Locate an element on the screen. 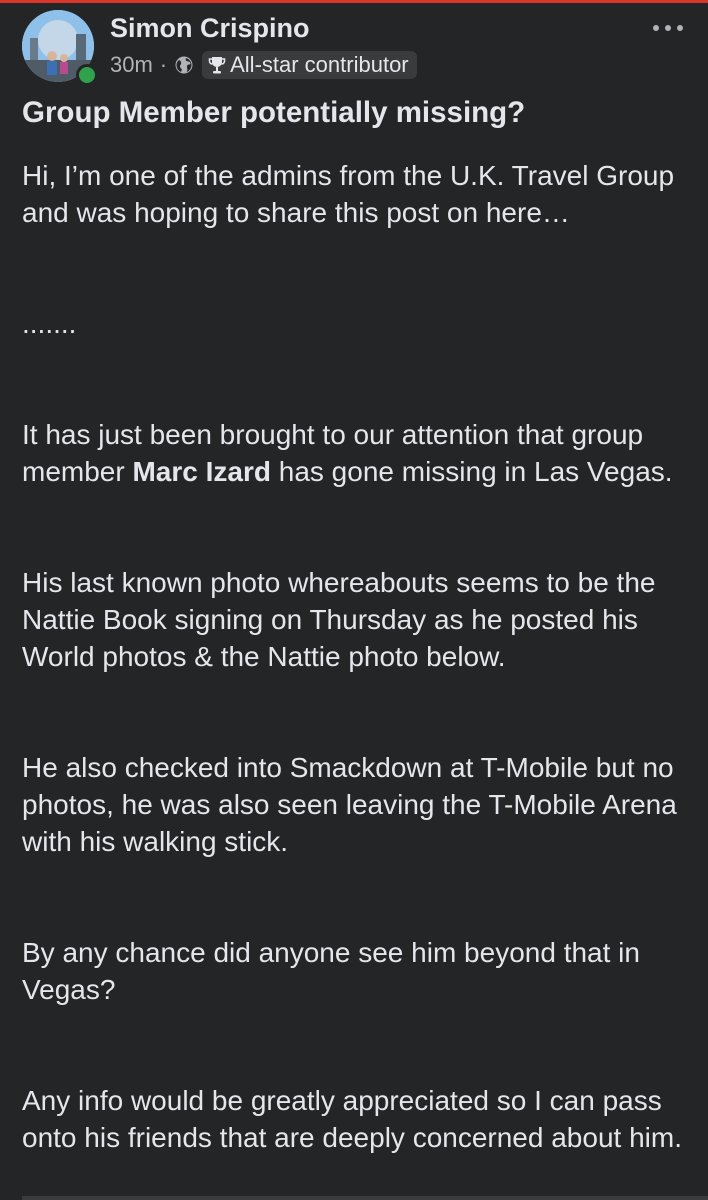  author-name: Simon Crispino is located at coordinates (210, 28).